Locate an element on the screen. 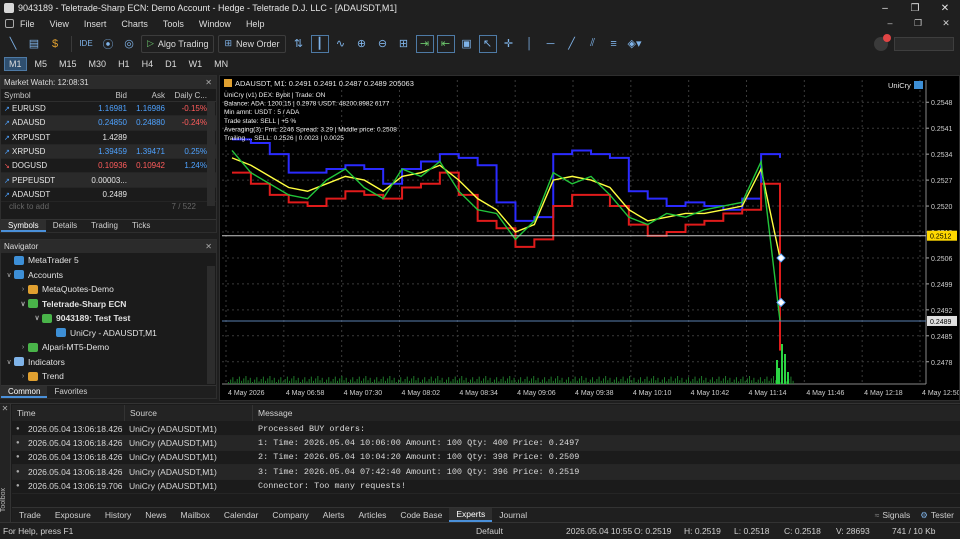 This screenshot has width=960, height=539. menu-file: File is located at coordinates (27, 24).